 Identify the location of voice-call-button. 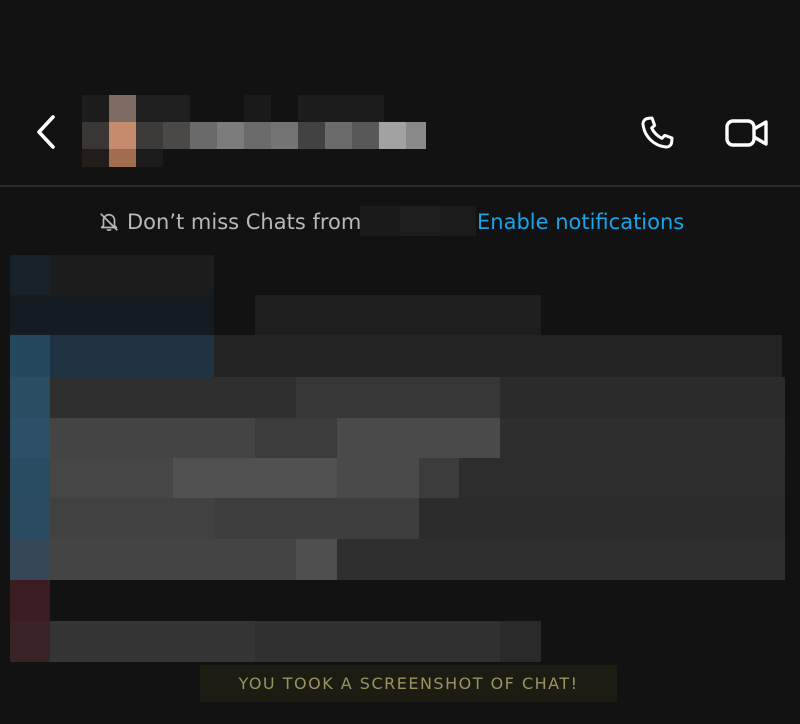
(657, 133).